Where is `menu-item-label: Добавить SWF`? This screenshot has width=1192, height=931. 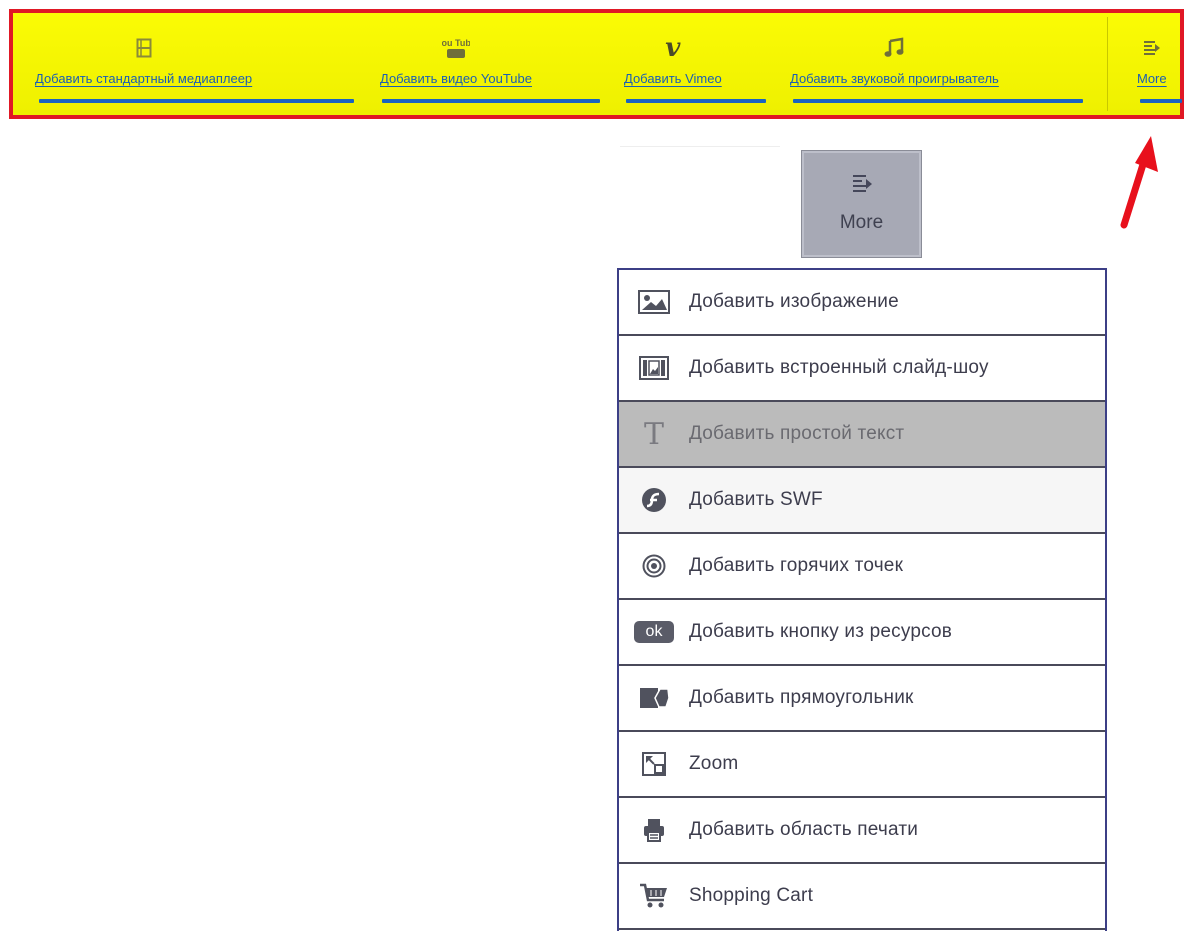 menu-item-label: Добавить SWF is located at coordinates (756, 499).